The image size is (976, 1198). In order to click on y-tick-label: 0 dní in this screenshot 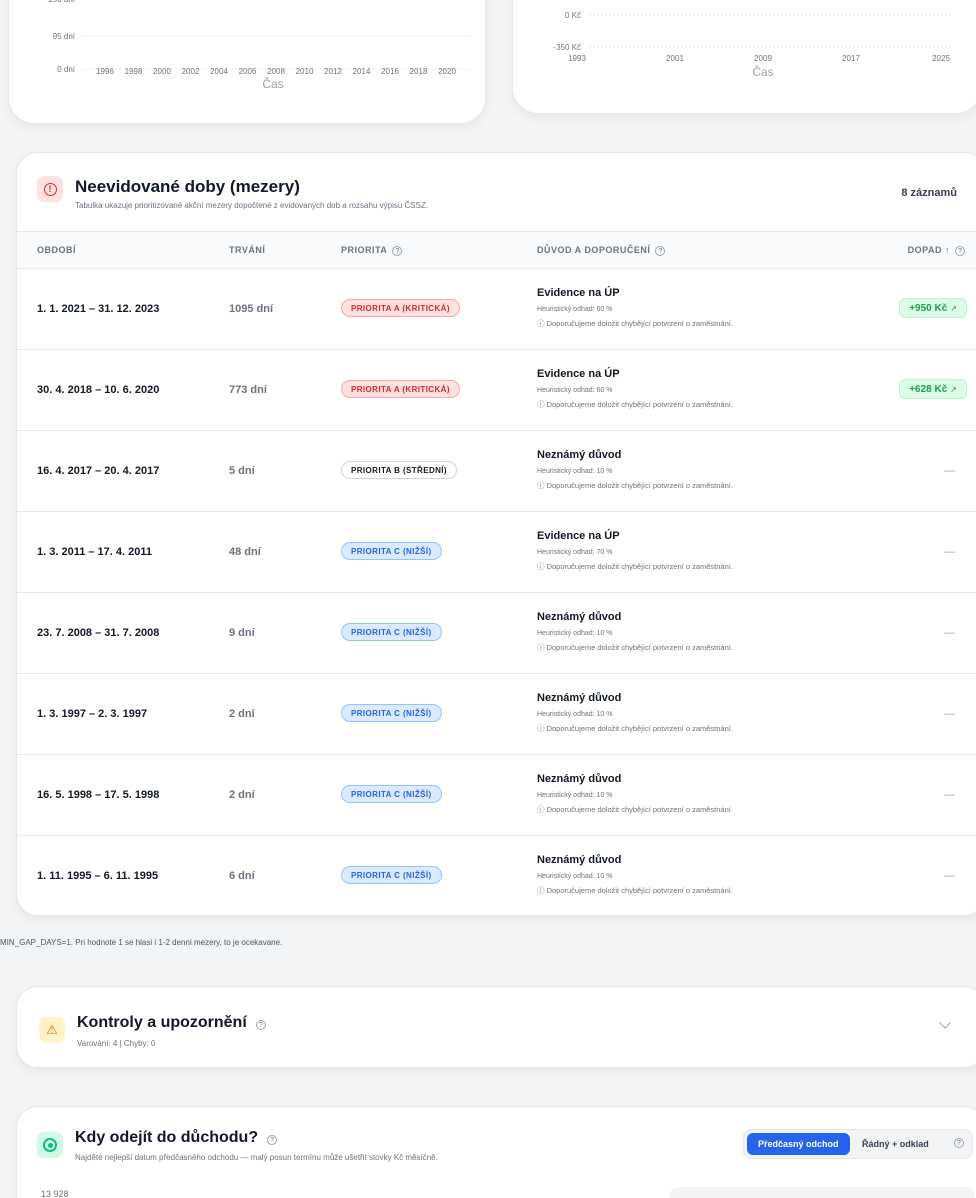, I will do `click(66, 69)`.